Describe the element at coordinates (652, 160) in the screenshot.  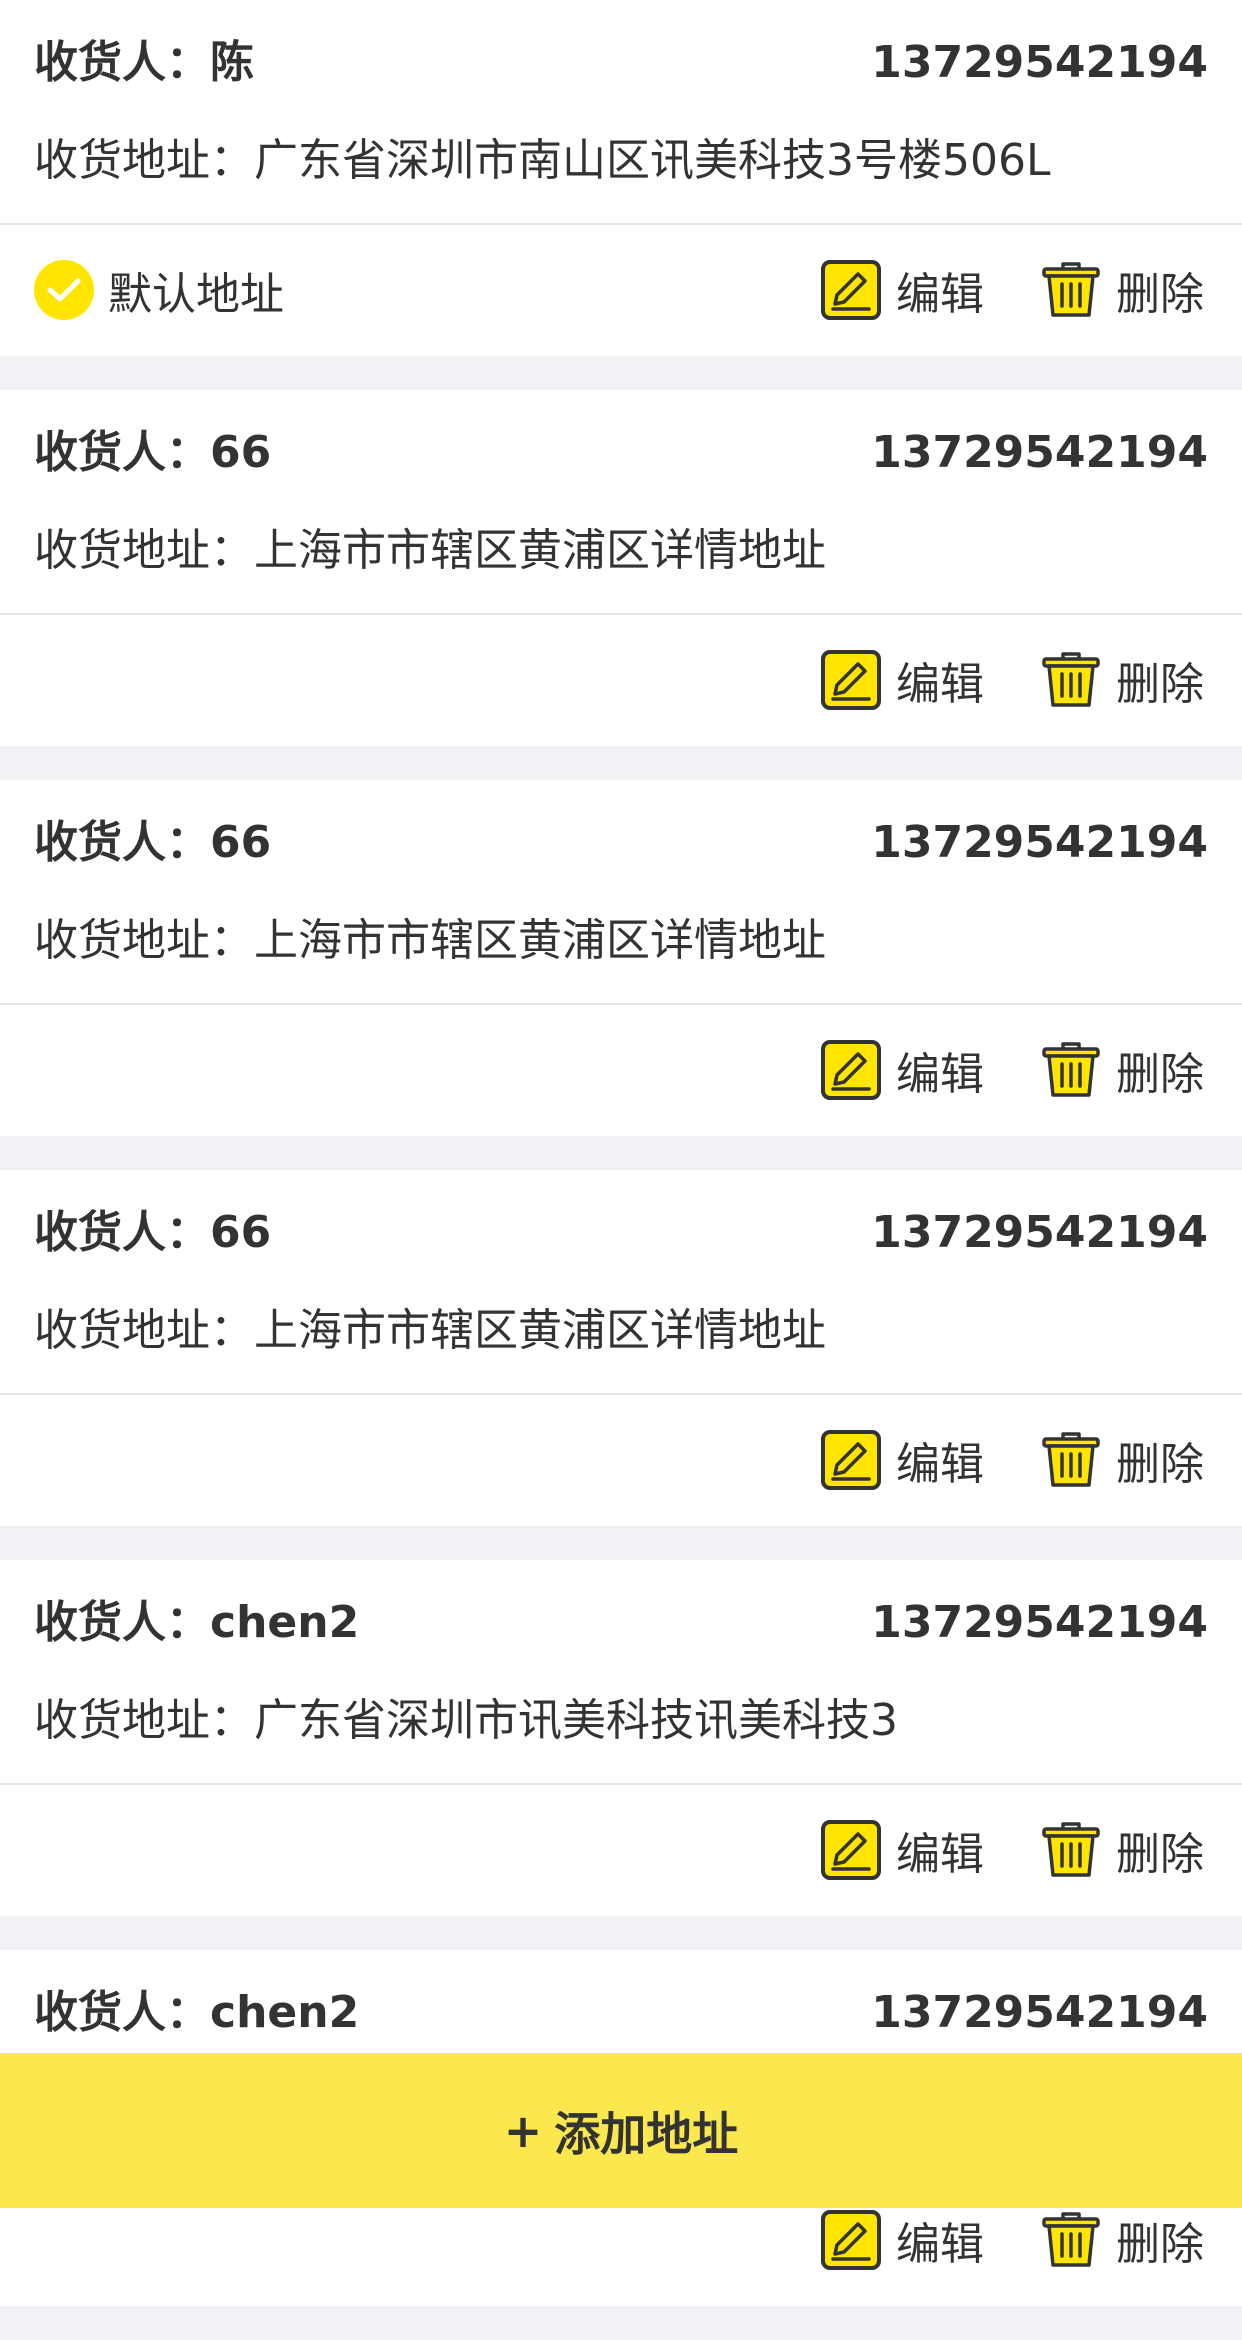
I see `address-text: 广东省深圳市南山区讯美科技3号楼506L` at that location.